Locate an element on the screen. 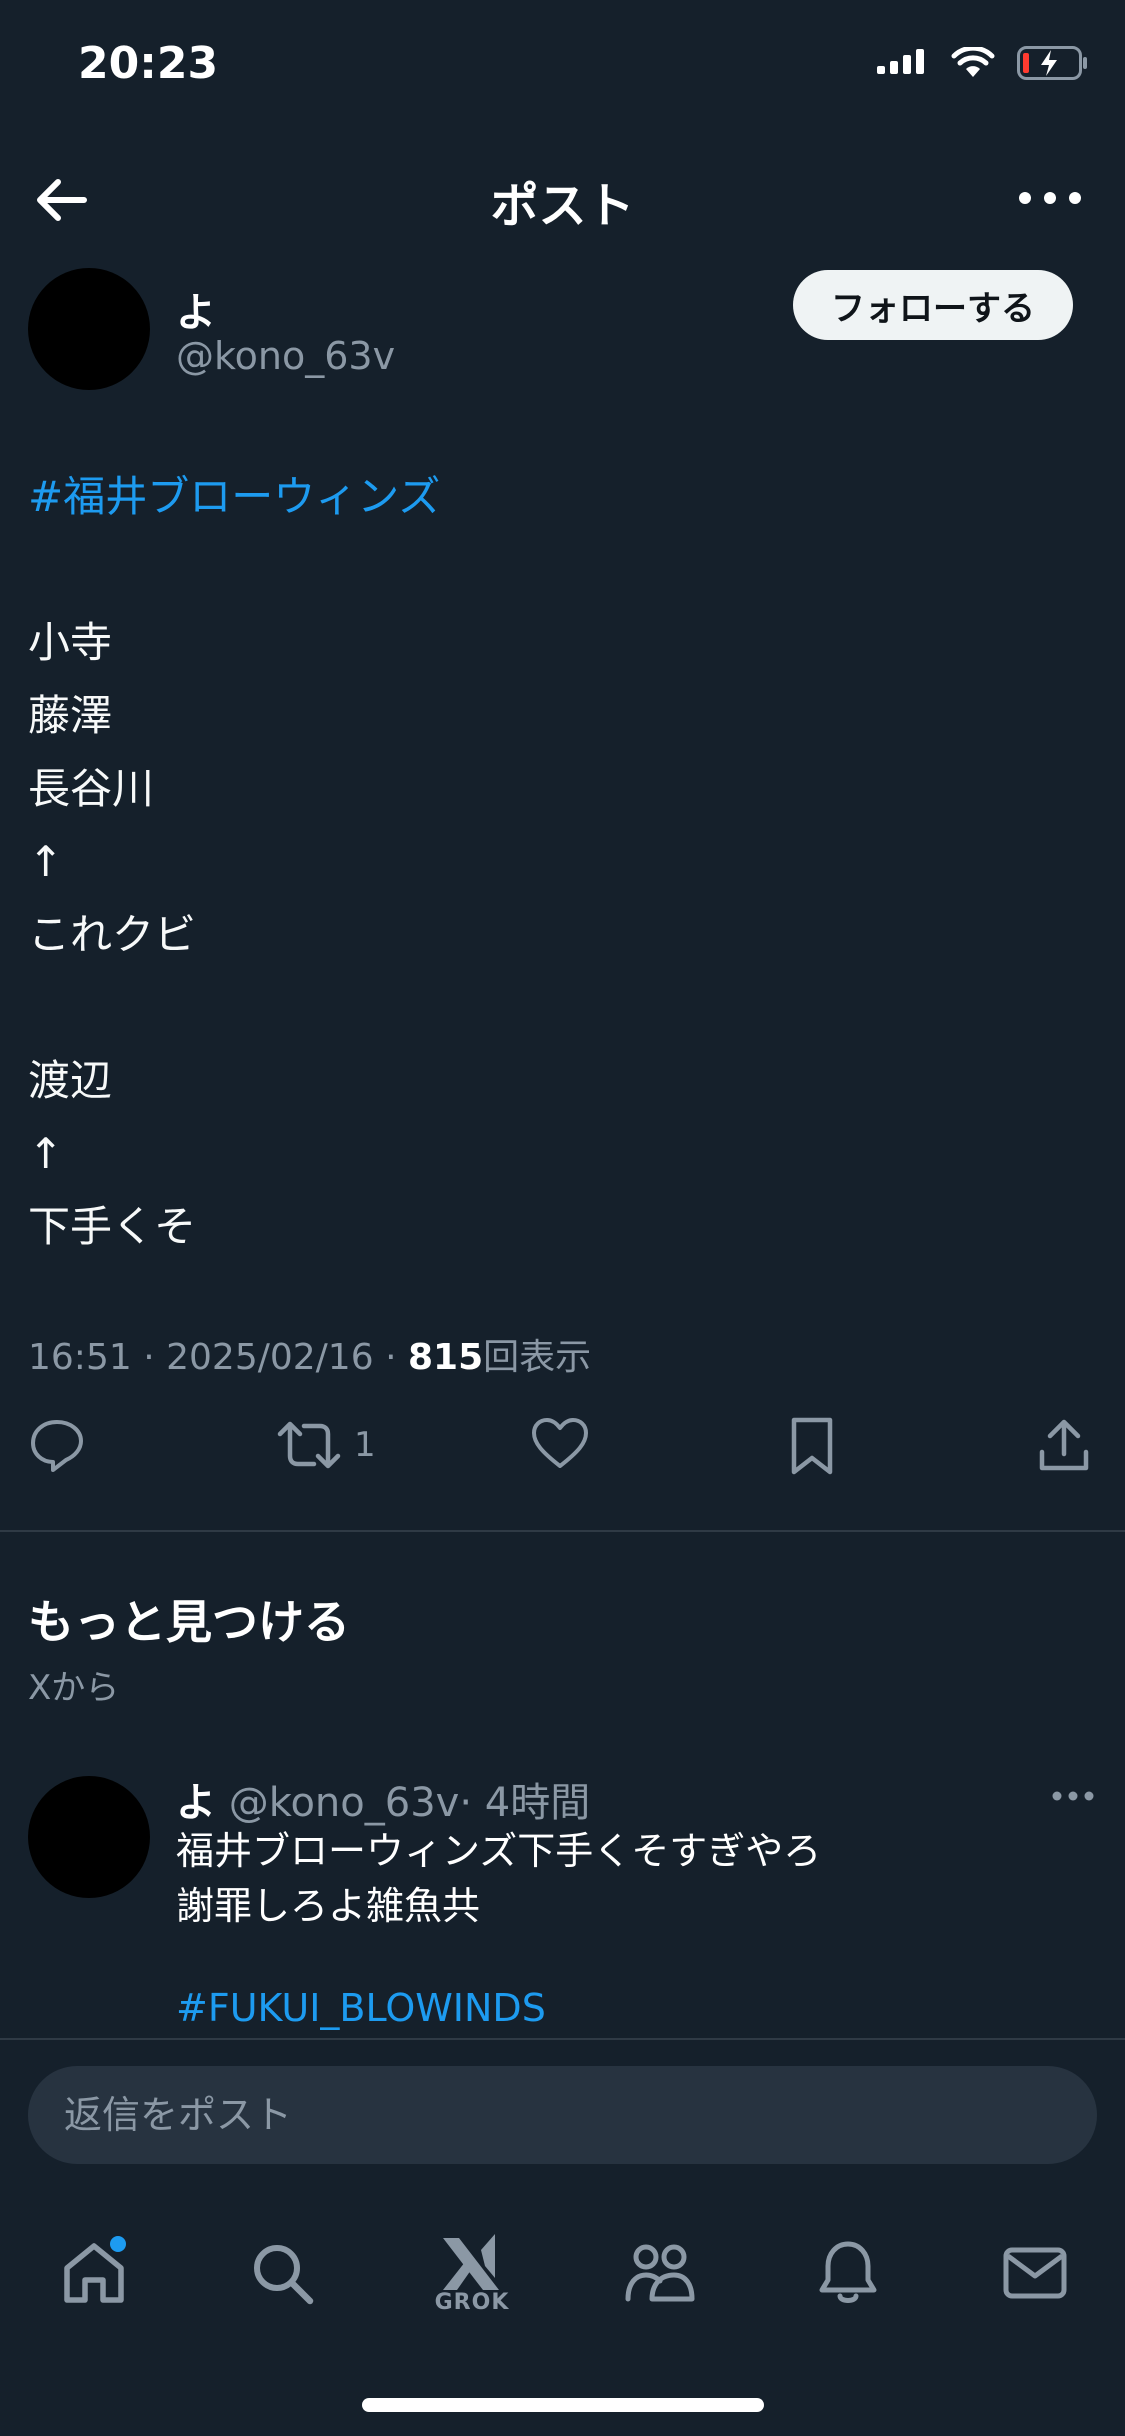 This screenshot has width=1125, height=2436. post-time: 16:51 is located at coordinates (80, 1357).